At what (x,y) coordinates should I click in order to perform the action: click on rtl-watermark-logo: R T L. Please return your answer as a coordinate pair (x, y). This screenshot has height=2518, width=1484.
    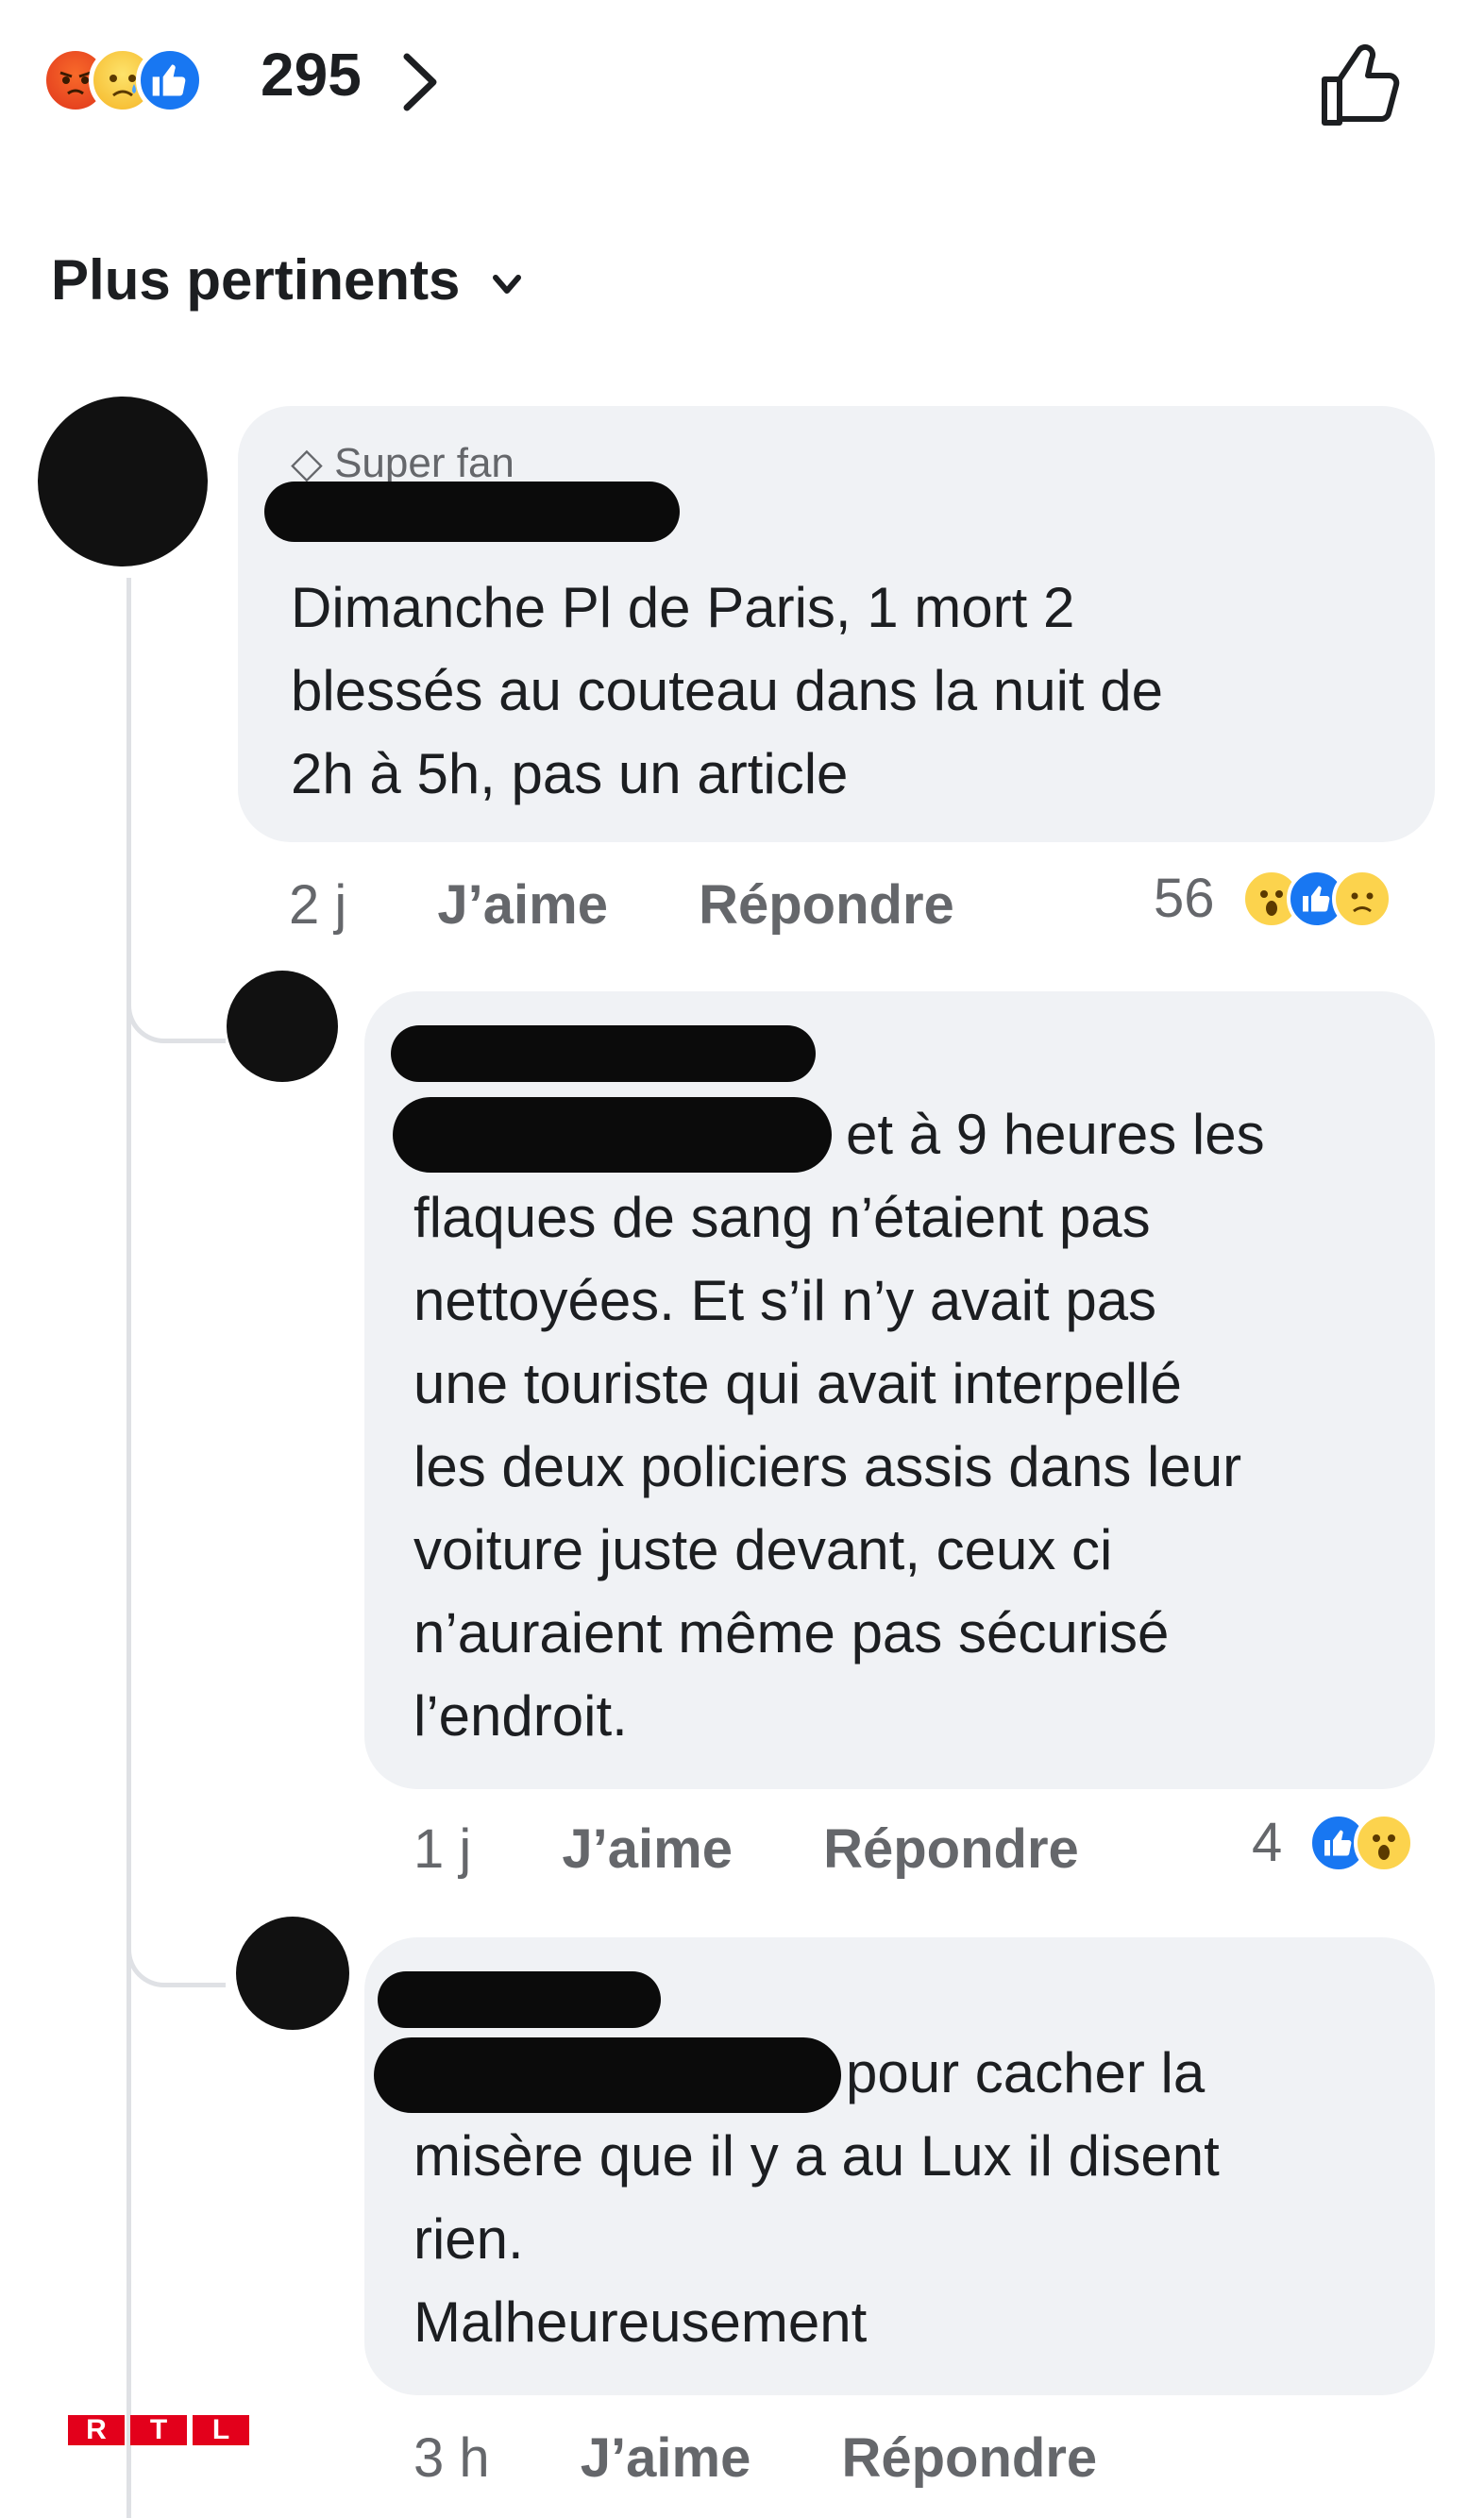
    Looking at the image, I should click on (158, 2430).